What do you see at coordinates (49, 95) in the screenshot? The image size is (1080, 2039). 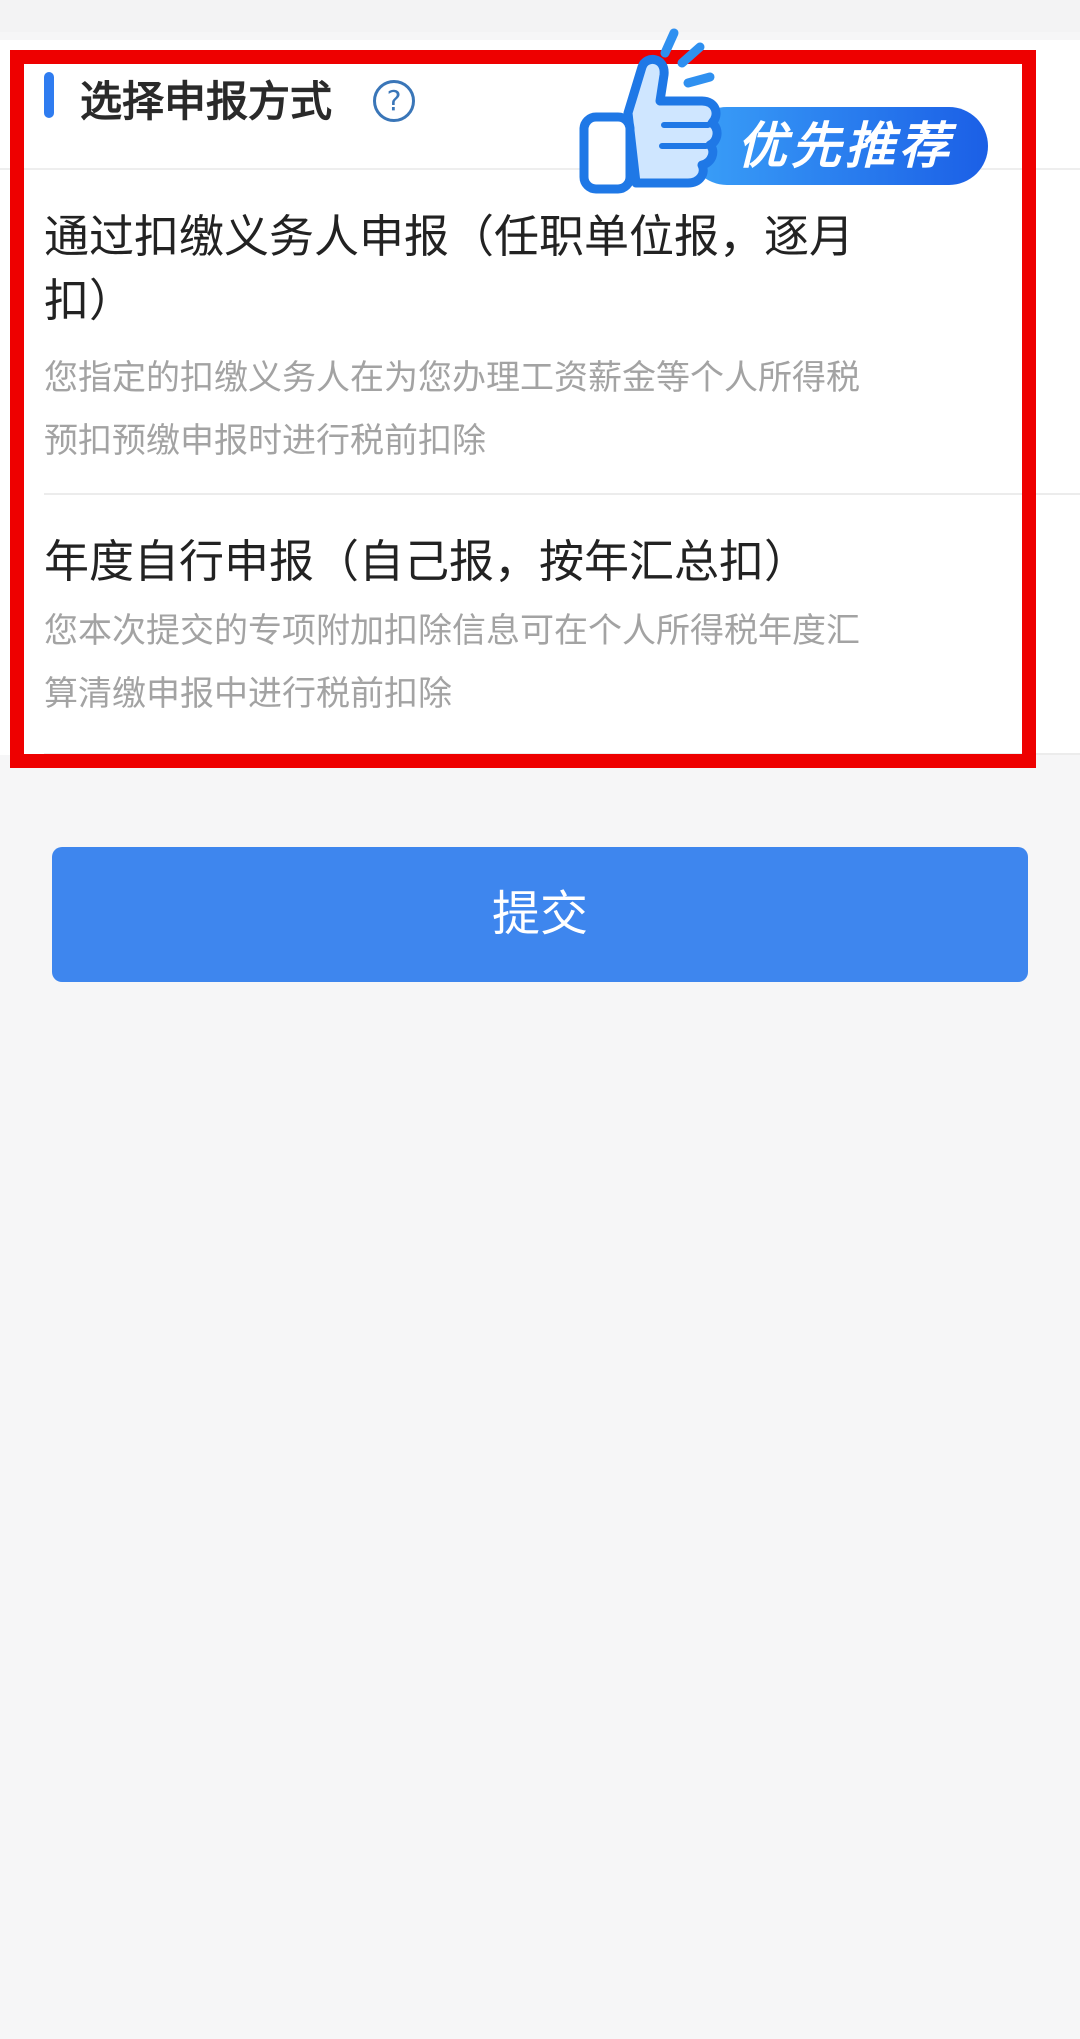 I see `section-accent-bar` at bounding box center [49, 95].